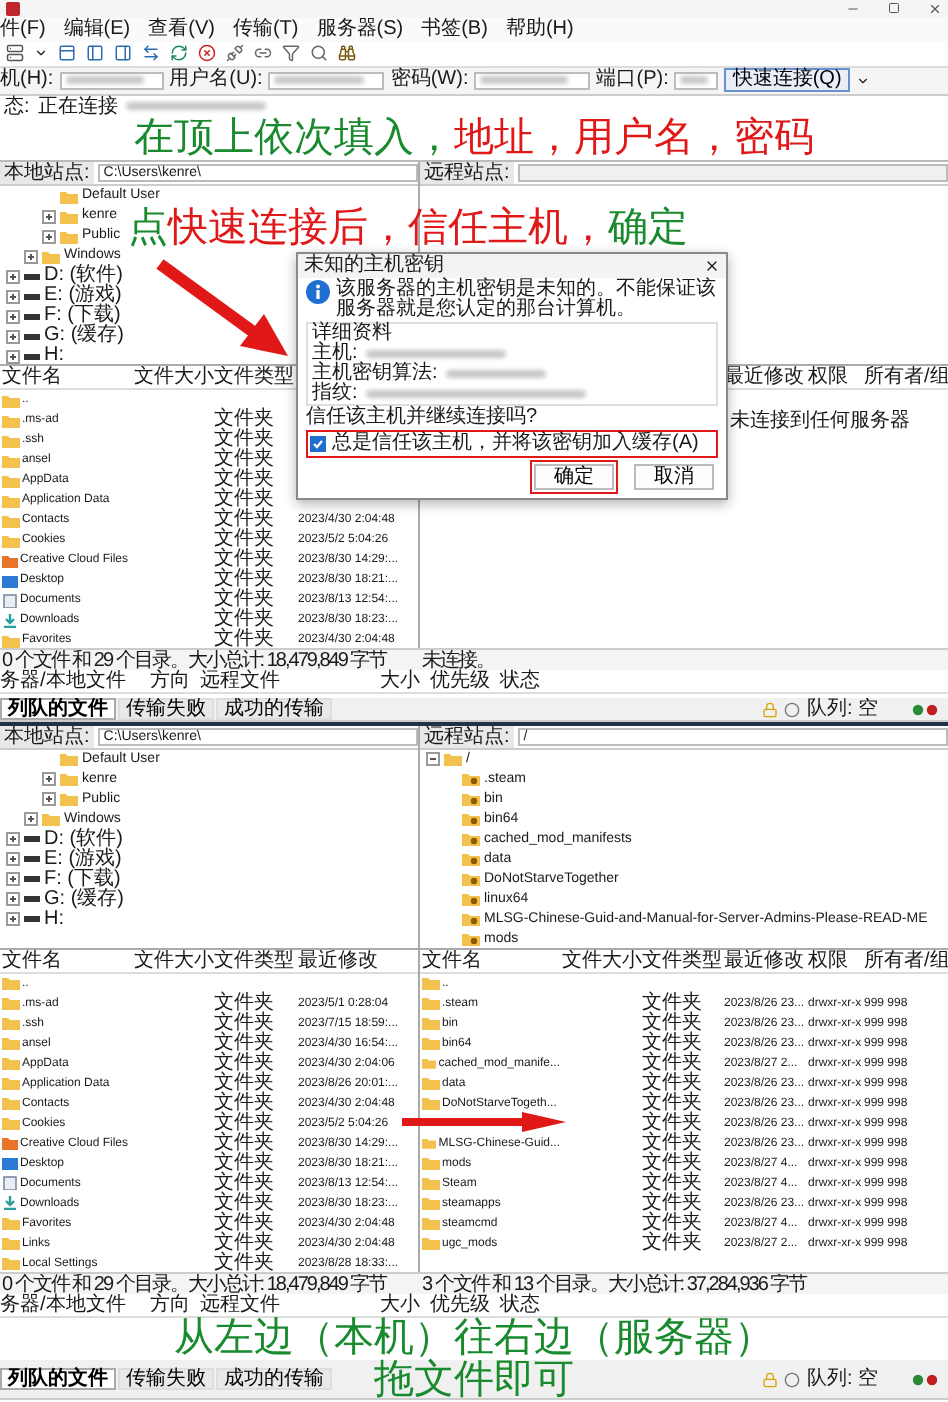 Image resolution: width=948 pixels, height=1402 pixels. Describe the element at coordinates (894, 8) in the screenshot. I see `maximize-icon` at that location.